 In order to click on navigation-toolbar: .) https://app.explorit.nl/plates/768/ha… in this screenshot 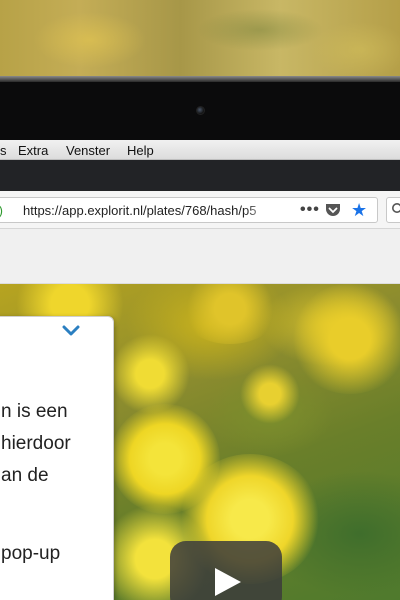, I will do `click(200, 210)`.